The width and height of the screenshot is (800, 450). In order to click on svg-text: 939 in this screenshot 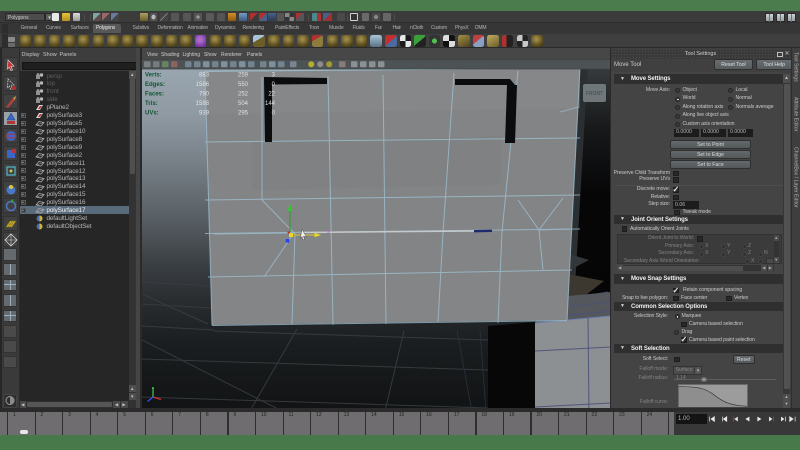, I will do `click(203, 113)`.